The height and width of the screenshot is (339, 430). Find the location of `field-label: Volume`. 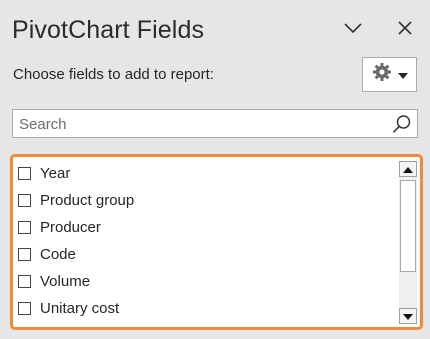

field-label: Volume is located at coordinates (65, 281).